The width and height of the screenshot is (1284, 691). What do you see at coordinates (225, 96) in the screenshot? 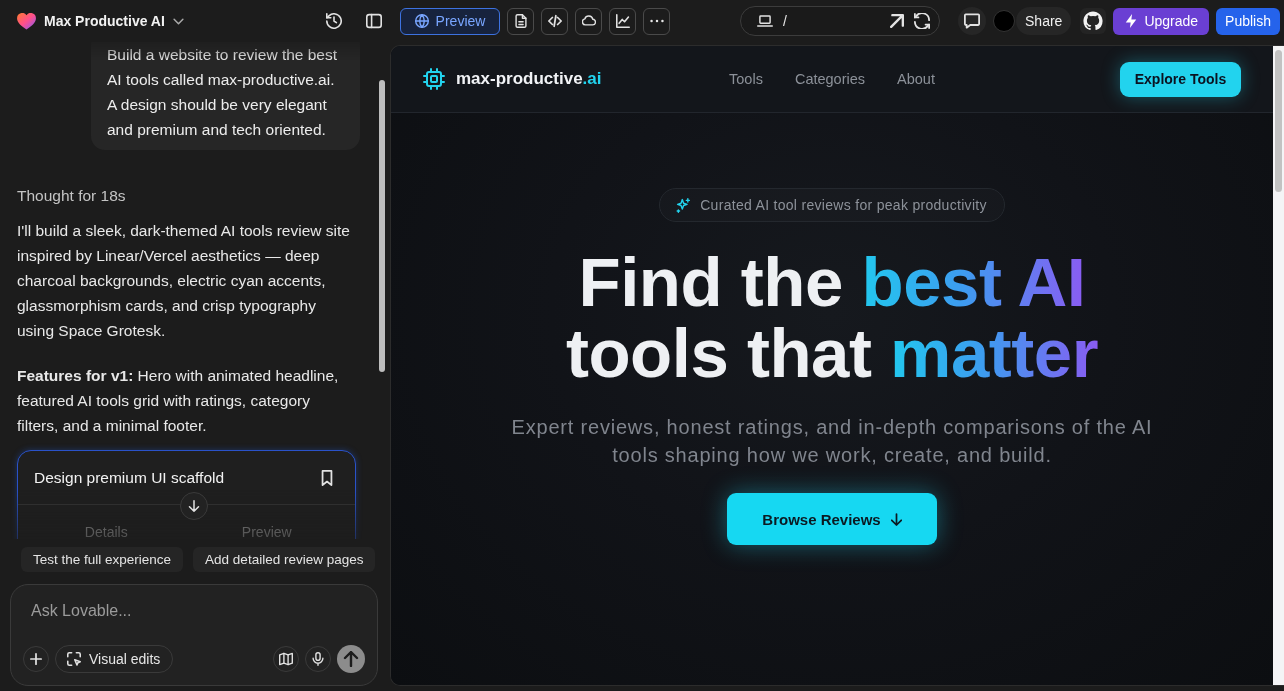
I see `user-message: Build a website to review the best AI tools called max-productive.ai. A design should be very elegant and premium and tech oriented.` at bounding box center [225, 96].